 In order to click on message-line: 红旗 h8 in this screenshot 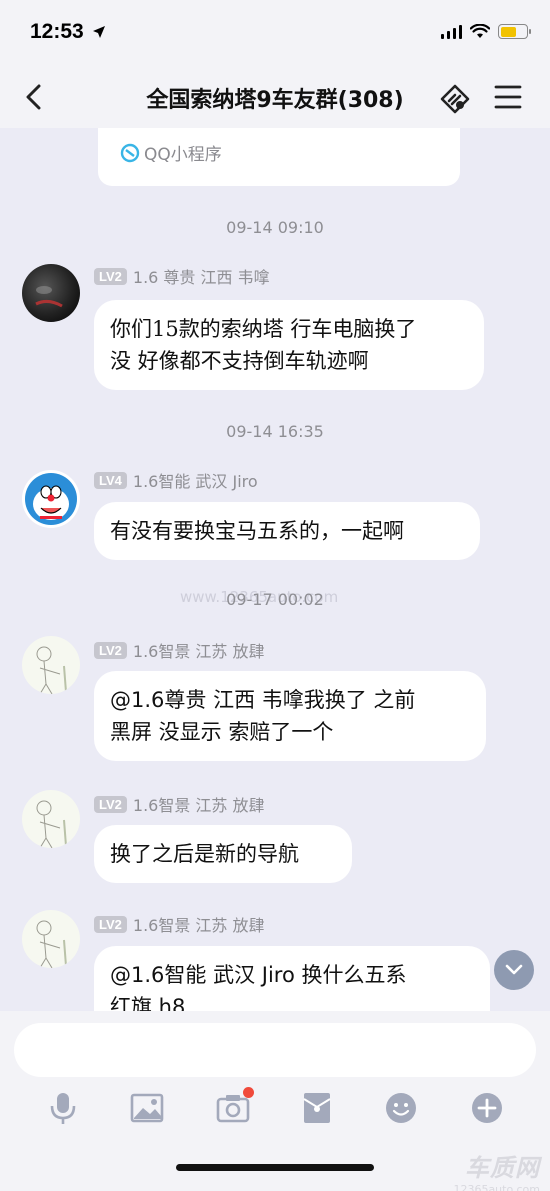, I will do `click(148, 1003)`.